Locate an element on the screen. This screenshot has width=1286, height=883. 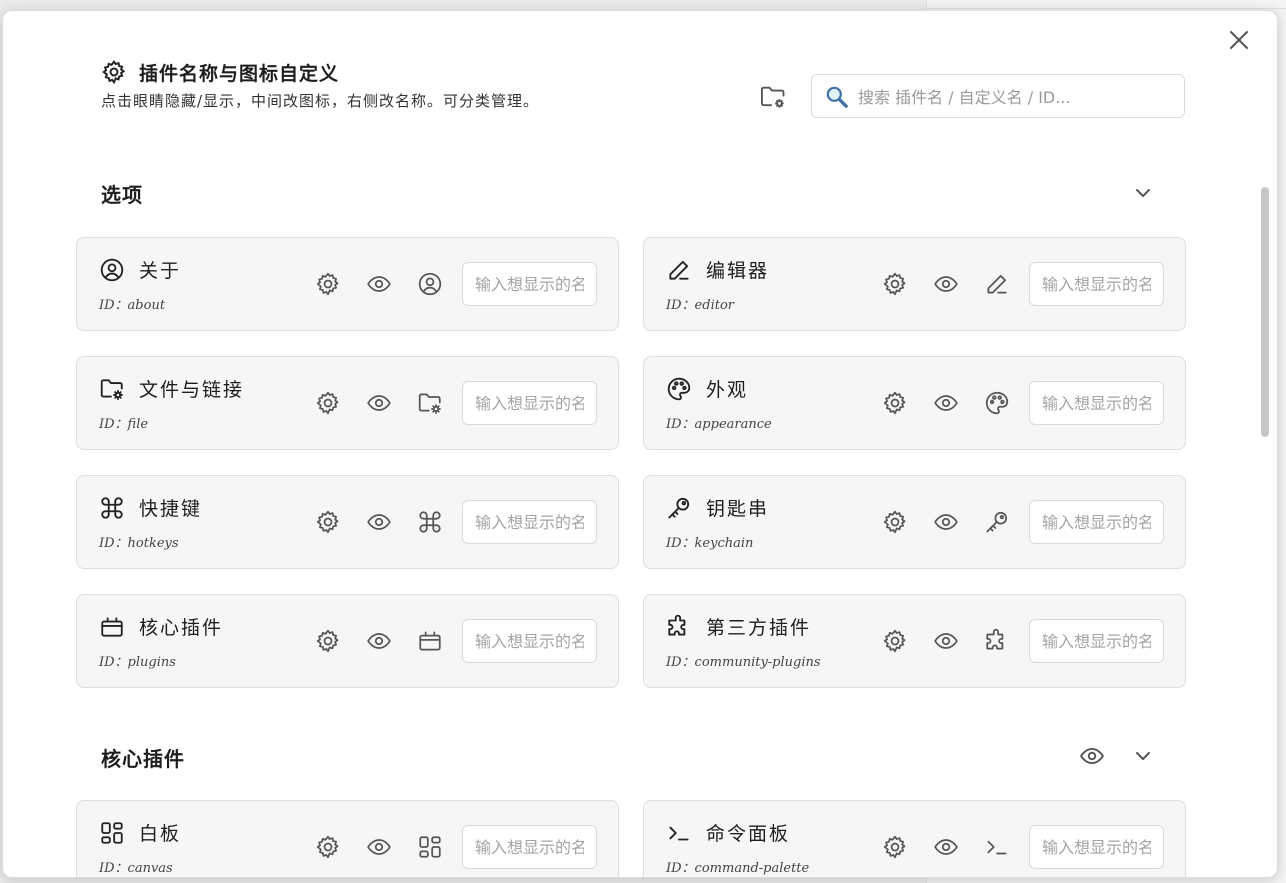
search-input is located at coordinates (1018, 97).